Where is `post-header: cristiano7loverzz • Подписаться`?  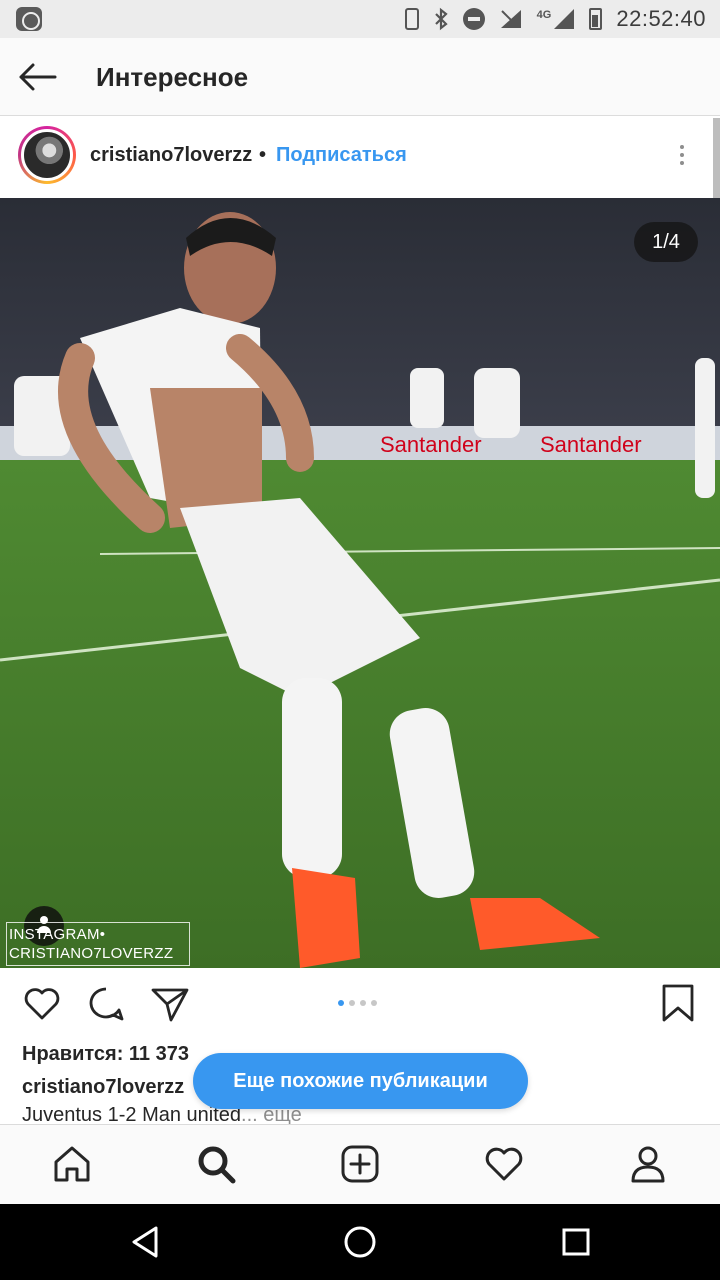
post-header: cristiano7loverzz • Подписаться is located at coordinates (360, 157).